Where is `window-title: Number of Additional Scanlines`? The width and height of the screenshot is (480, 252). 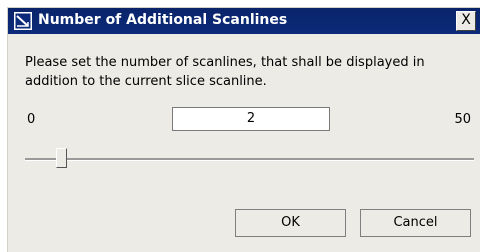 window-title: Number of Additional Scanlines is located at coordinates (163, 20).